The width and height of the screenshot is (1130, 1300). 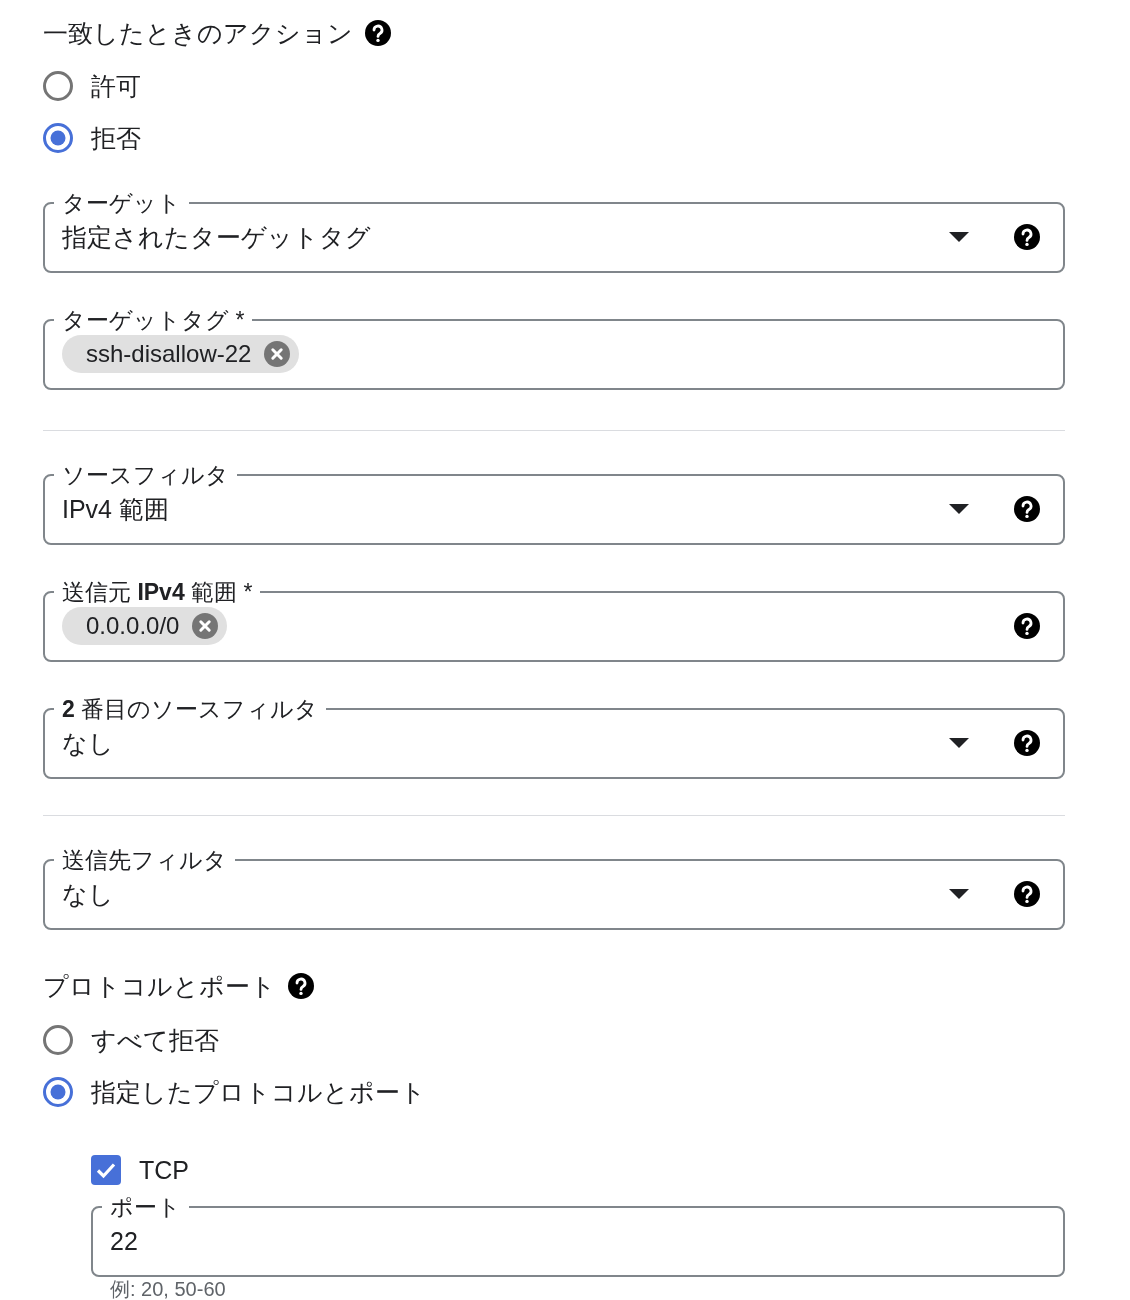 What do you see at coordinates (258, 1092) in the screenshot?
I see `radio-label: 指定したプロトコルとポート` at bounding box center [258, 1092].